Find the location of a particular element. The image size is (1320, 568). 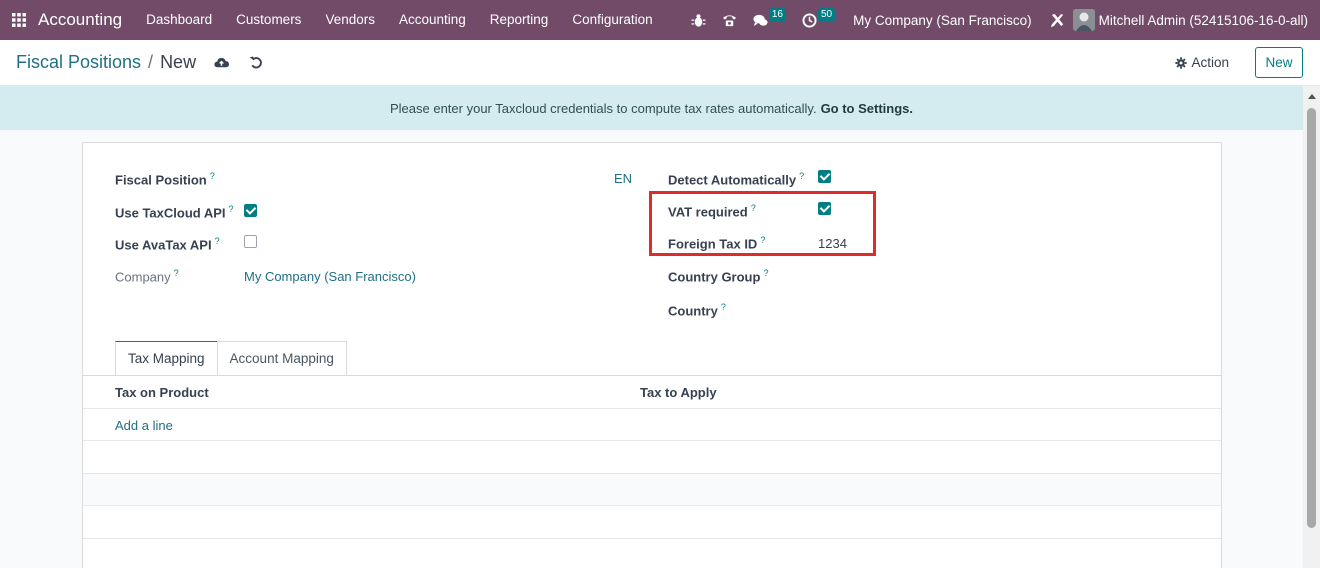

use-taxcloud-checkbox is located at coordinates (250, 210).